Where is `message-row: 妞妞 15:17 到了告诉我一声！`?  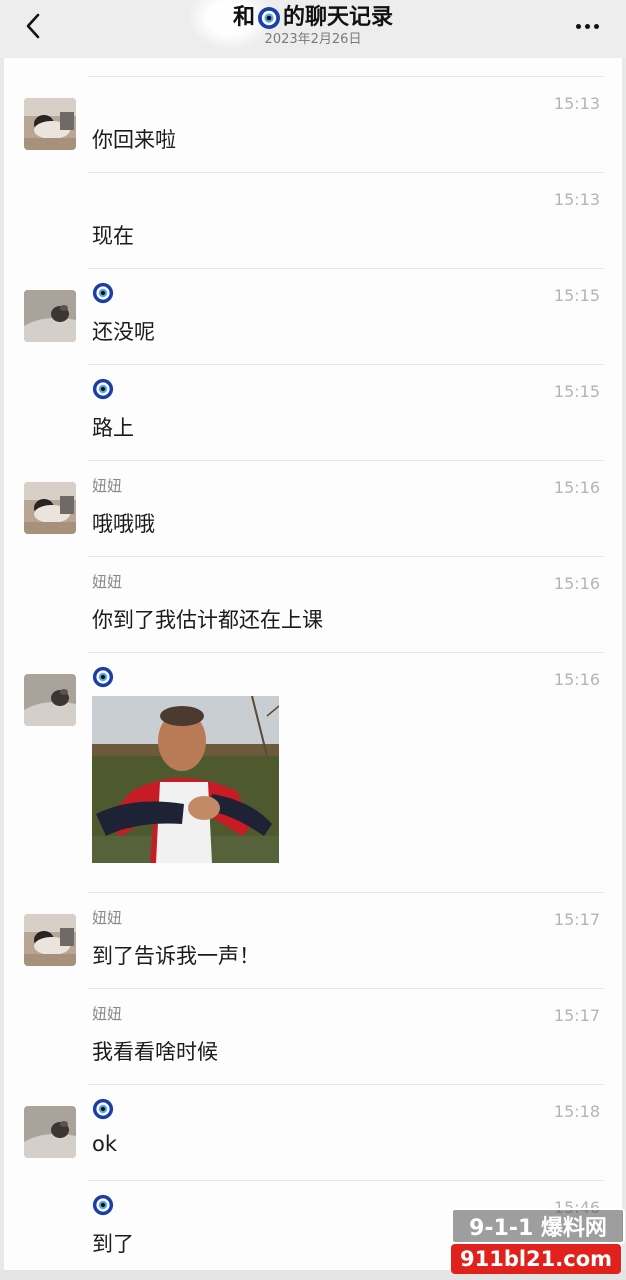 message-row: 妞妞 15:17 到了告诉我一声！ is located at coordinates (313, 940).